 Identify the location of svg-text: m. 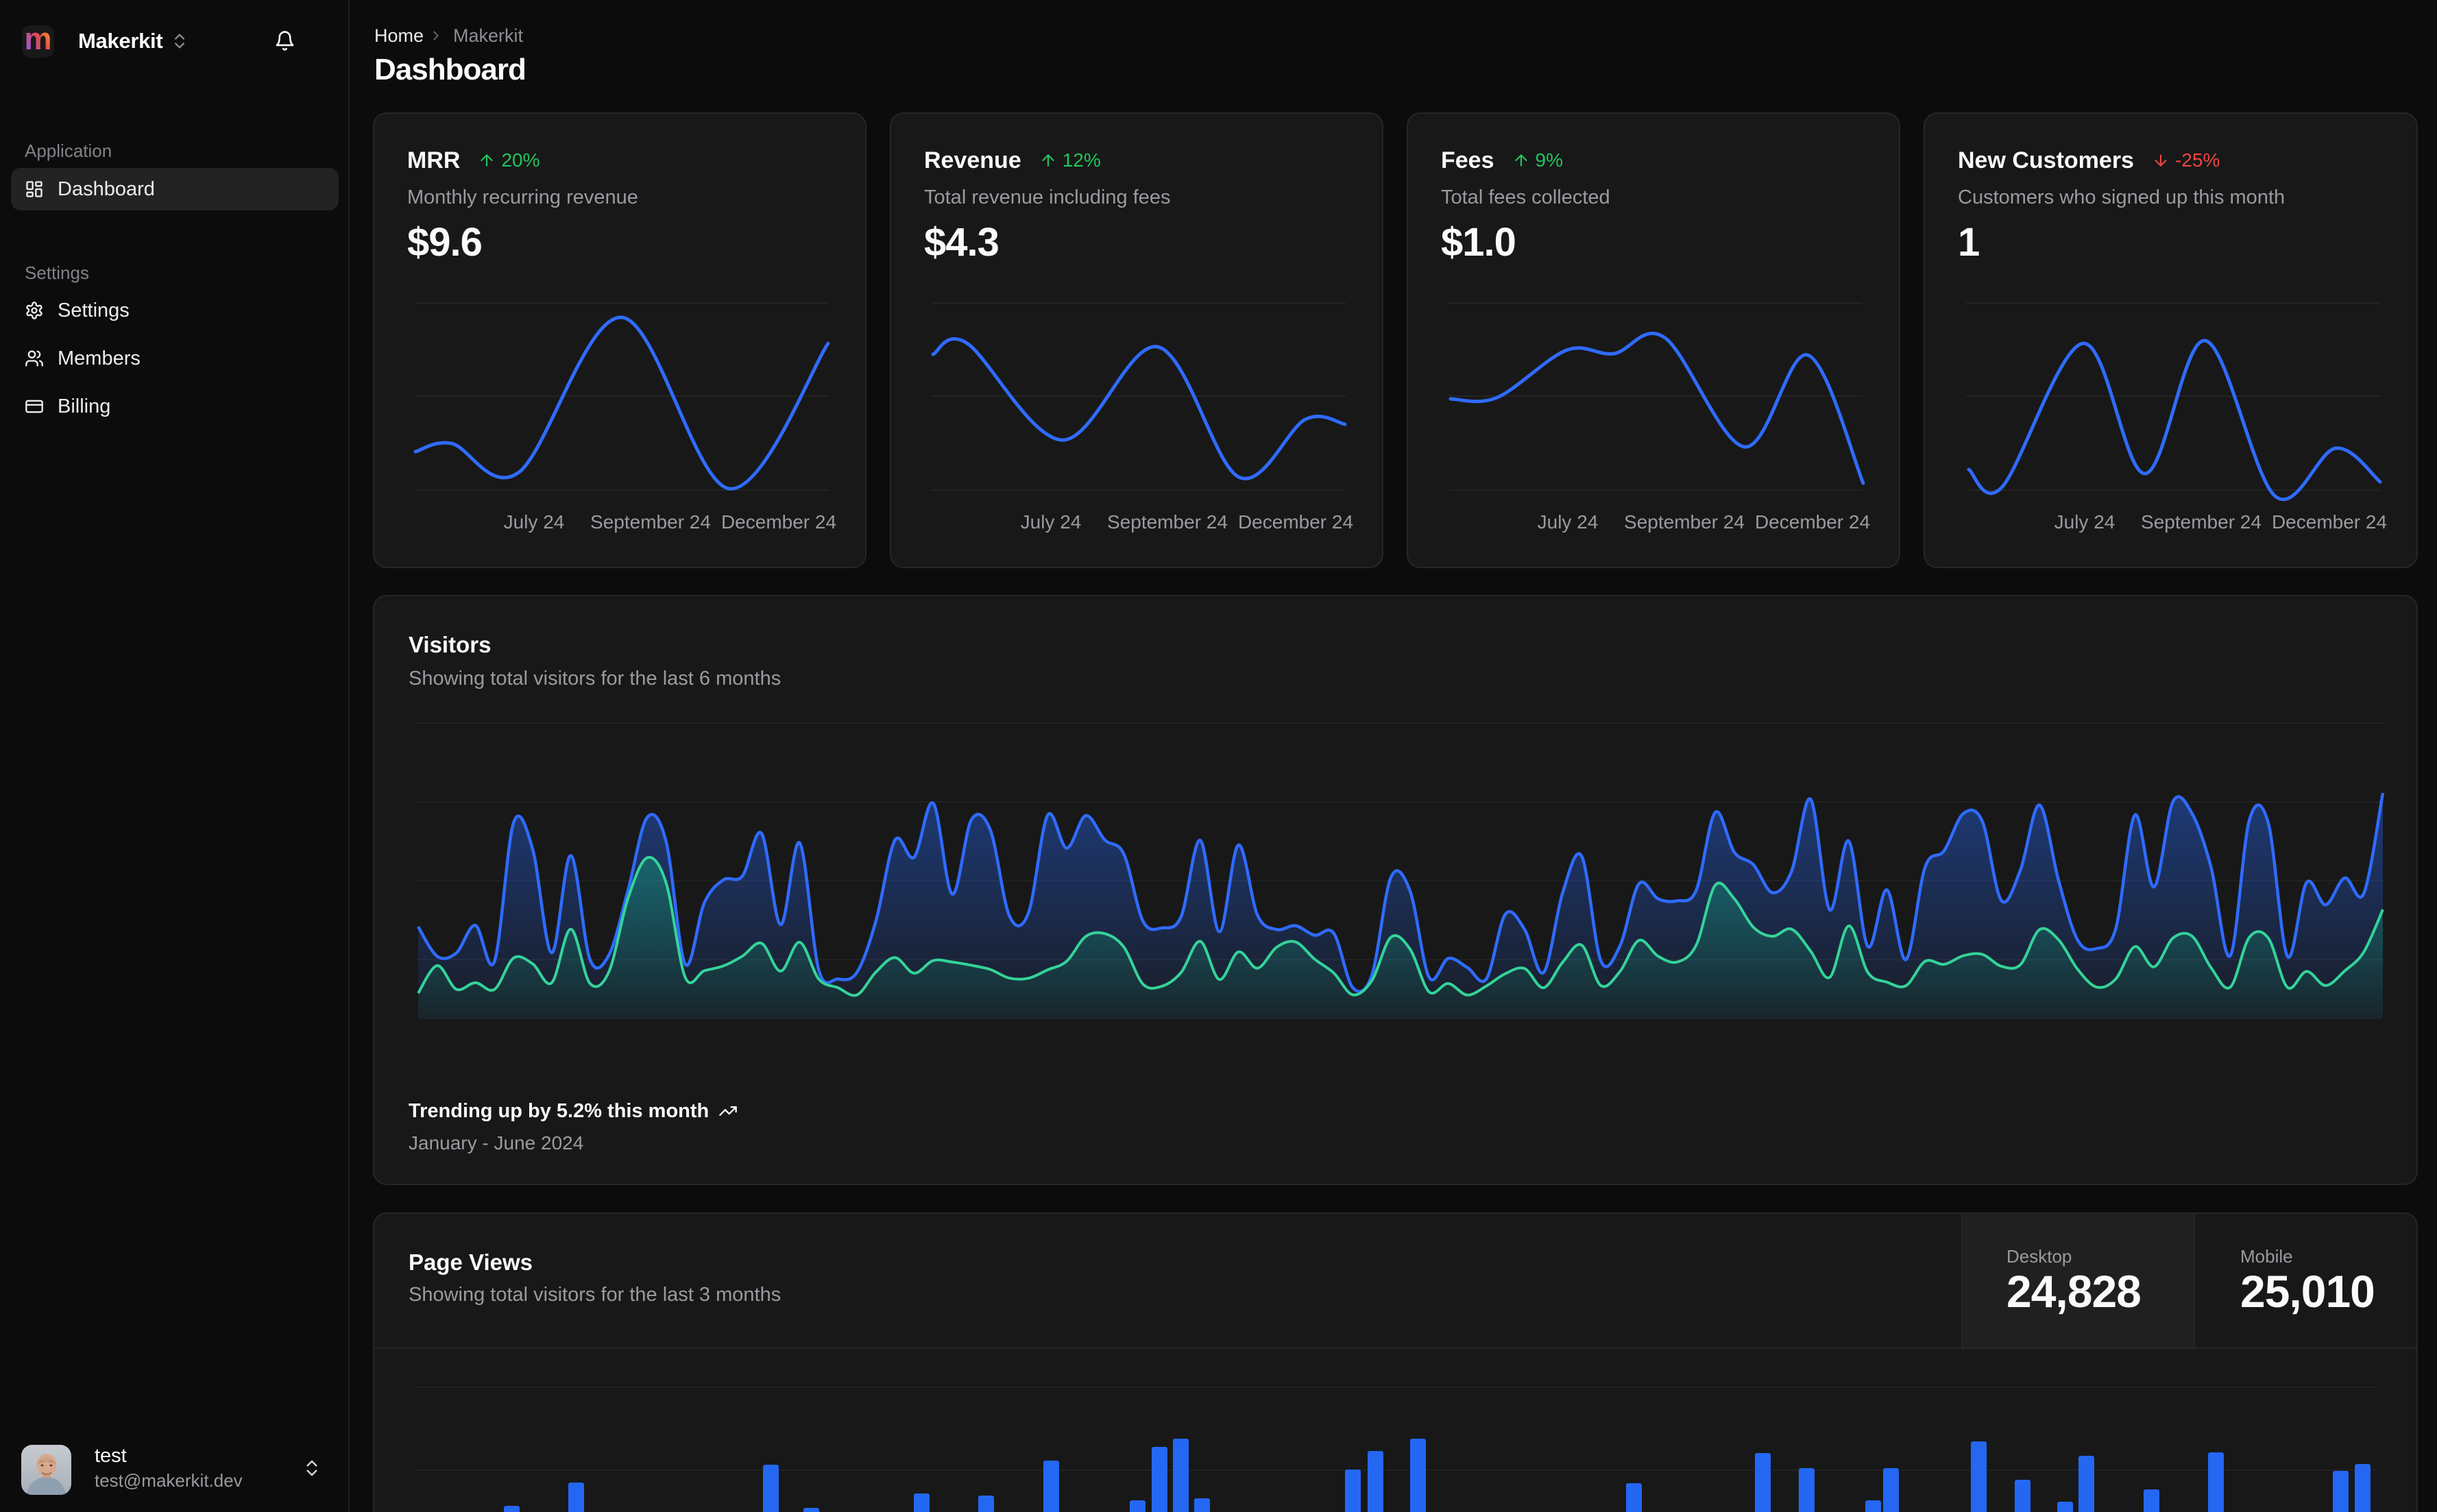
(37, 40).